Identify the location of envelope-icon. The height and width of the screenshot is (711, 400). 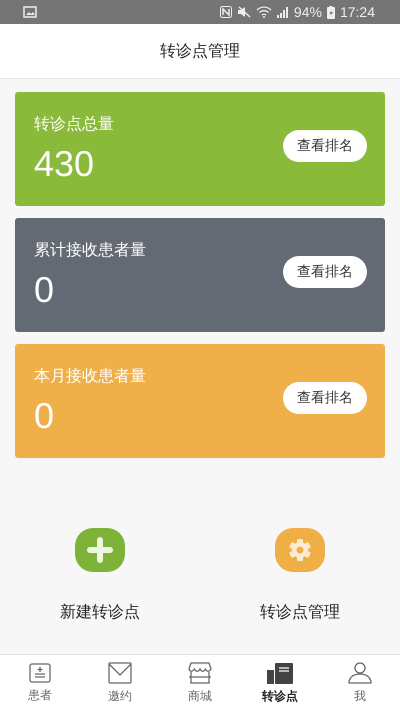
(120, 673).